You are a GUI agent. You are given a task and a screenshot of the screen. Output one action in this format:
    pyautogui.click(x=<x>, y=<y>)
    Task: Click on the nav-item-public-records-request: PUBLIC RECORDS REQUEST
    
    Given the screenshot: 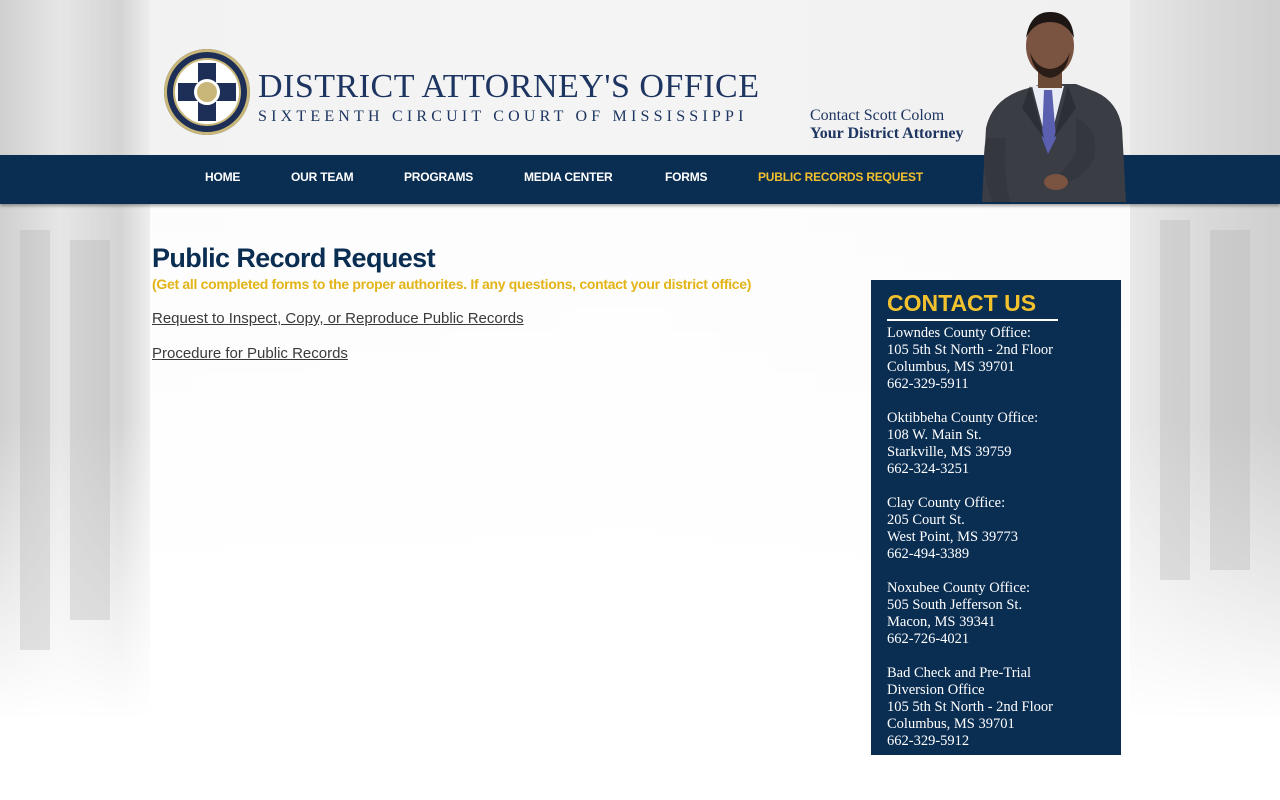 What is the action you would take?
    pyautogui.click(x=840, y=177)
    